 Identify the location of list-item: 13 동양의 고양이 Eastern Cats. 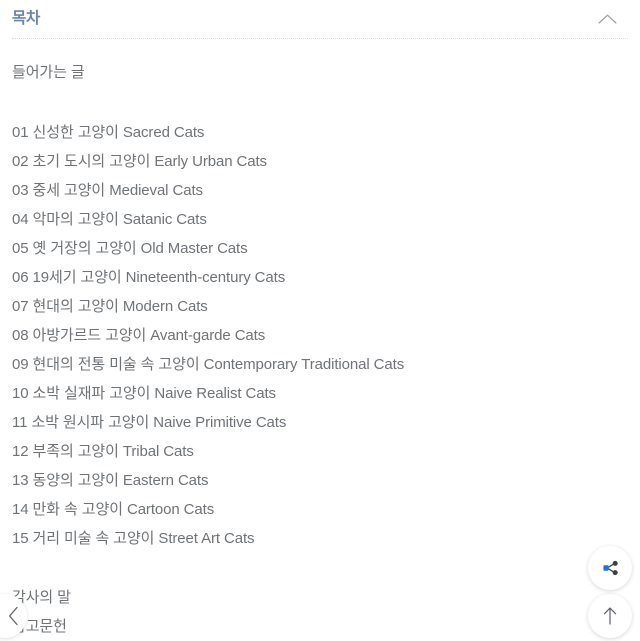
(320, 480).